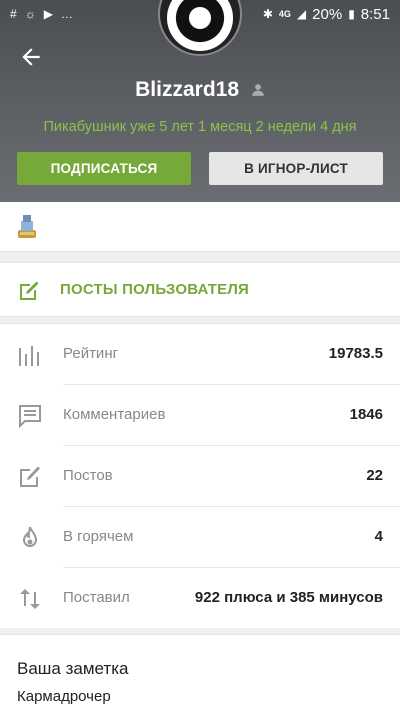  Describe the element at coordinates (288, 597) in the screenshot. I see `stat-value: 922 плюса и 385 минусов` at that location.